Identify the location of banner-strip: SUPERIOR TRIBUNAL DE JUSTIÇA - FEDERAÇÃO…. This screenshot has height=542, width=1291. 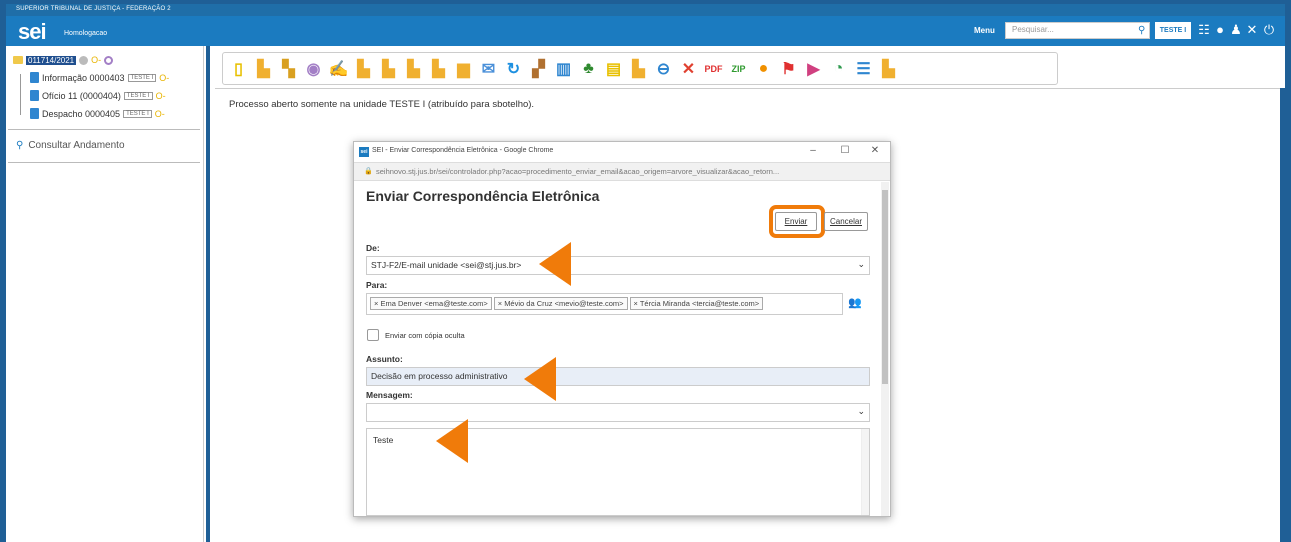
(645, 10).